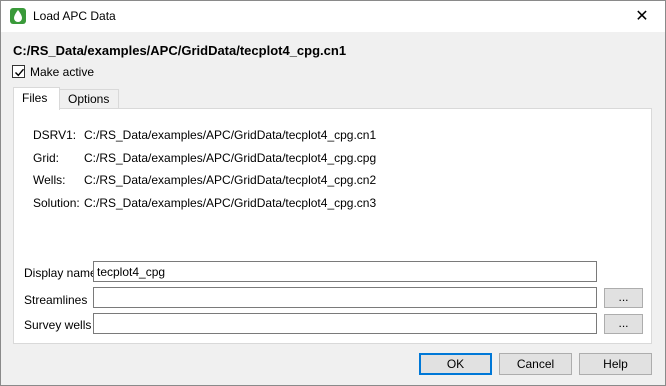  I want to click on tecplot-droplet-icon, so click(18, 16).